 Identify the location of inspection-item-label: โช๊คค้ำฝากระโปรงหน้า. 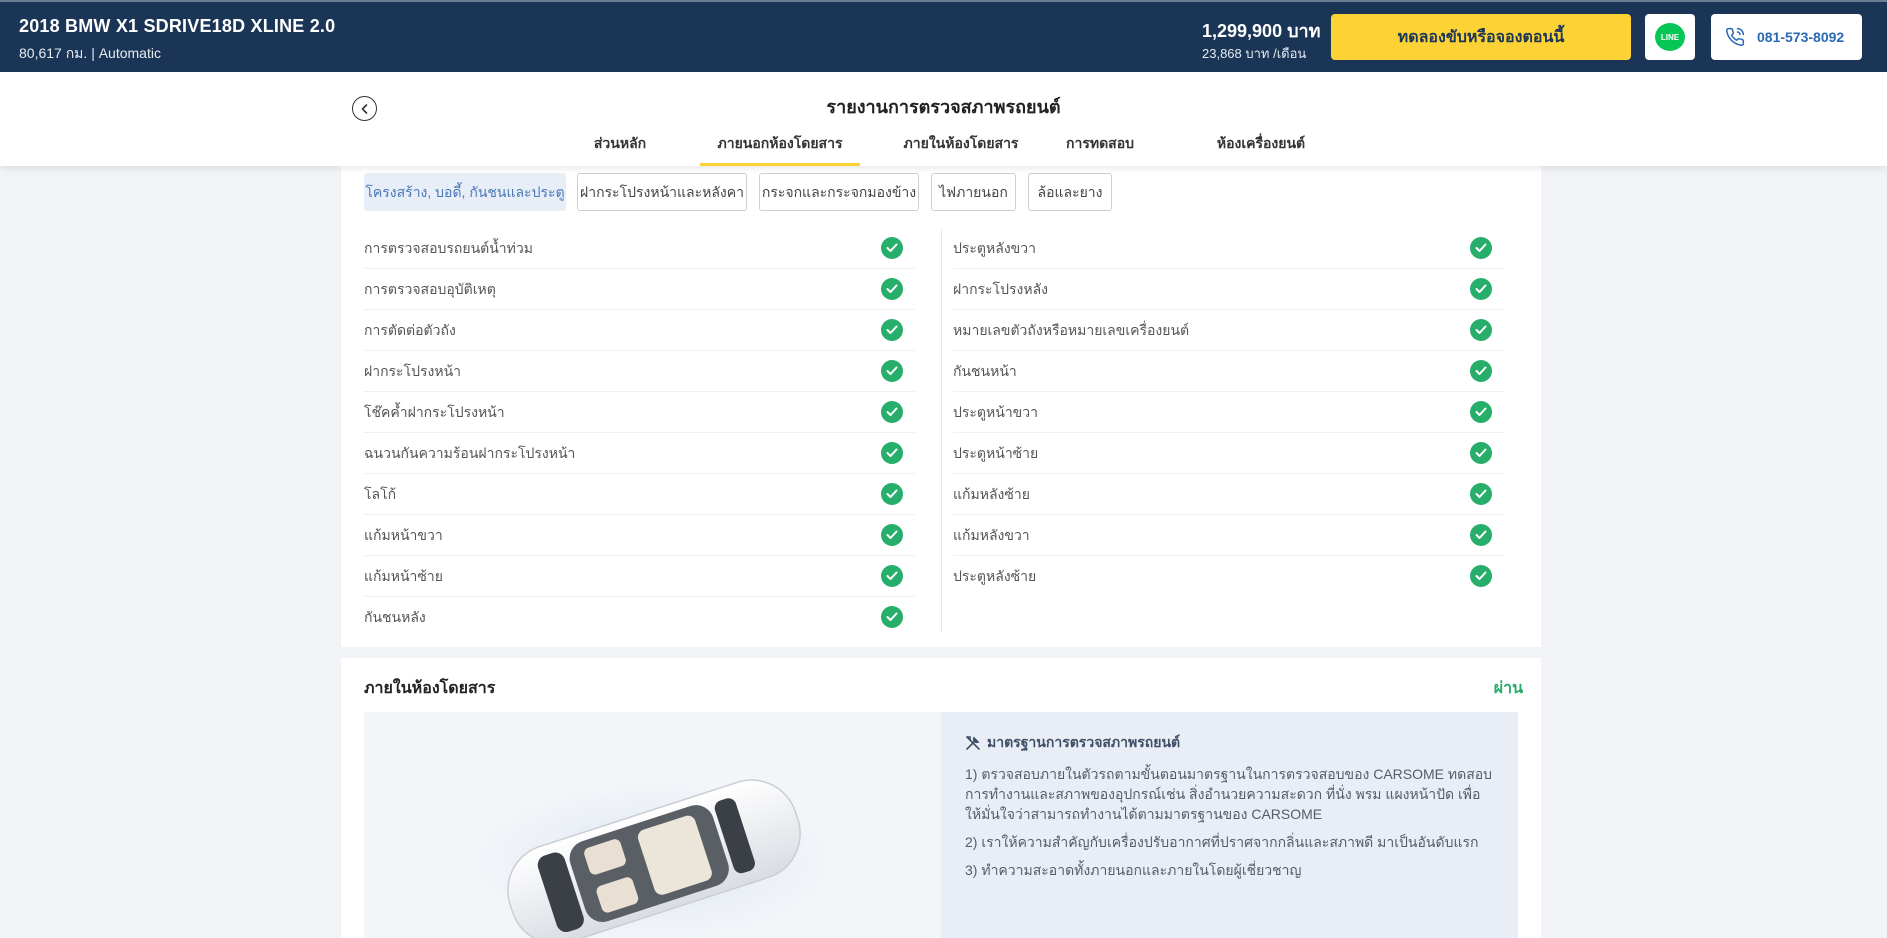
(434, 412).